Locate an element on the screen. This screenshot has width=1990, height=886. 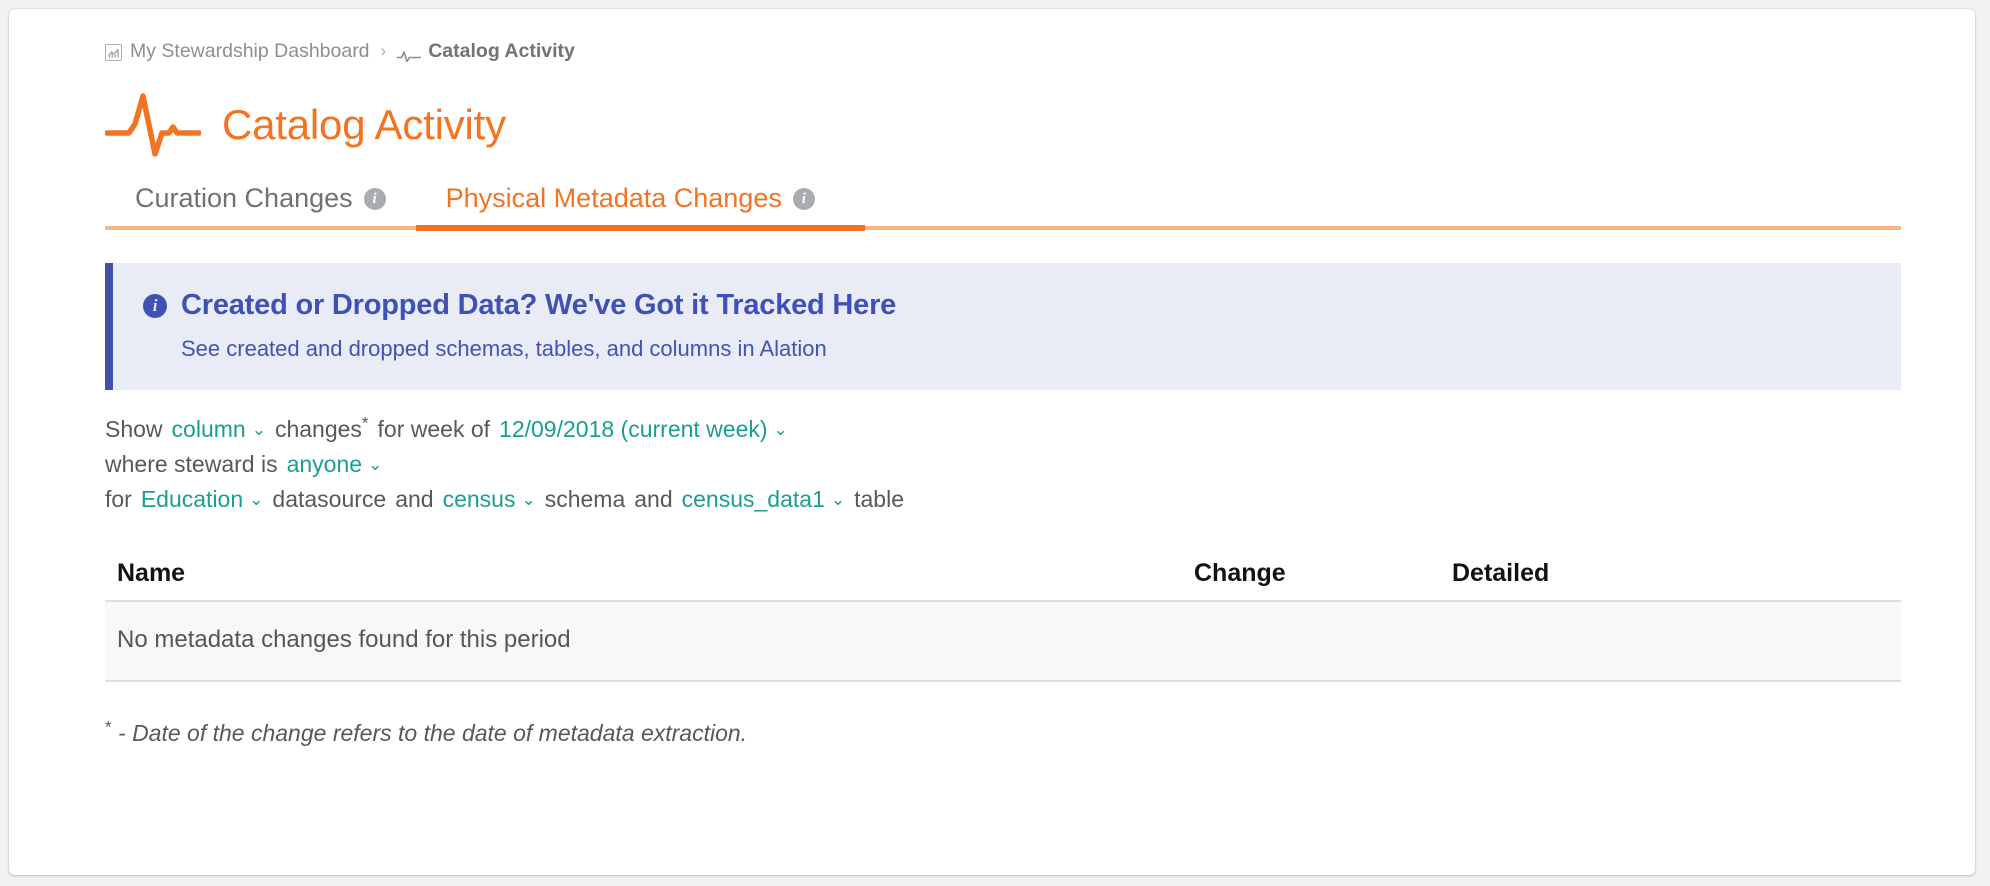
tab-curation-changes: Curation Changes i is located at coordinates (260, 204).